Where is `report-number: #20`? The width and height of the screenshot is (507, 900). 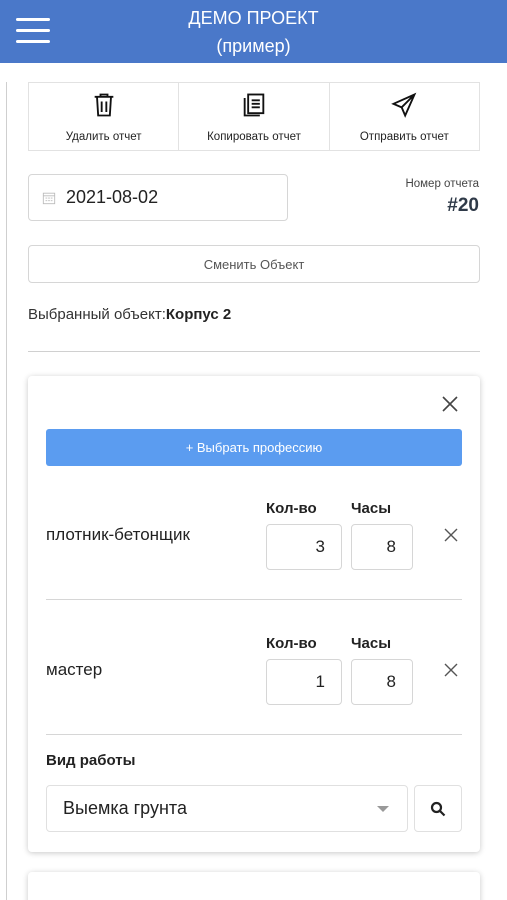 report-number: #20 is located at coordinates (463, 205).